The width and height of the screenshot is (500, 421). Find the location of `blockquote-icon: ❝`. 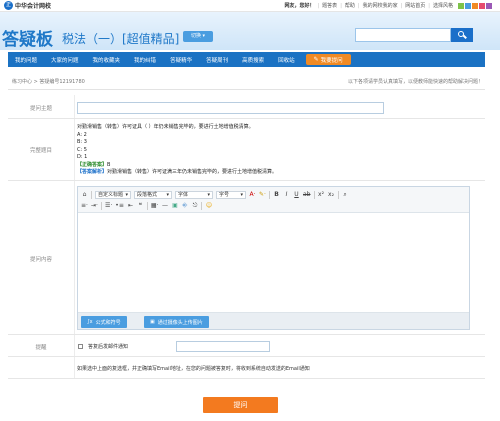

blockquote-icon: ❝ is located at coordinates (140, 205).